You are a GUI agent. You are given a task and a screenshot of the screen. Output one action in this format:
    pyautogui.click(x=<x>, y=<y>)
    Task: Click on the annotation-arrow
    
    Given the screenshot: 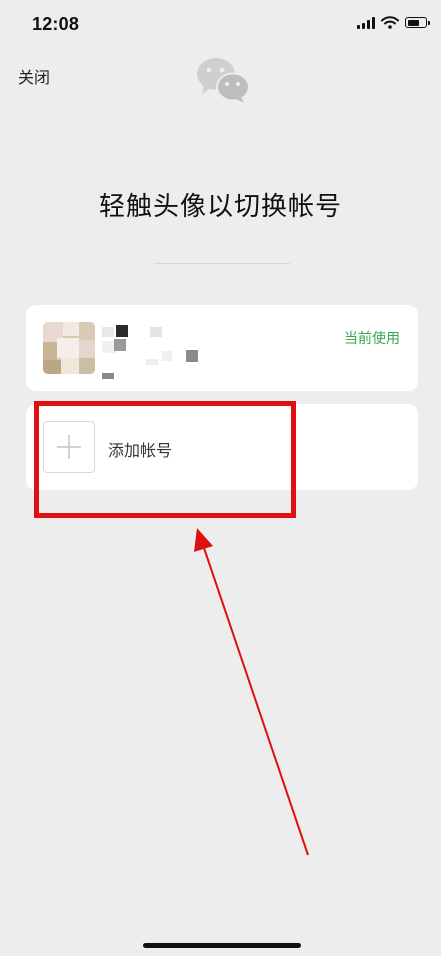 What is the action you would take?
    pyautogui.click(x=251, y=692)
    